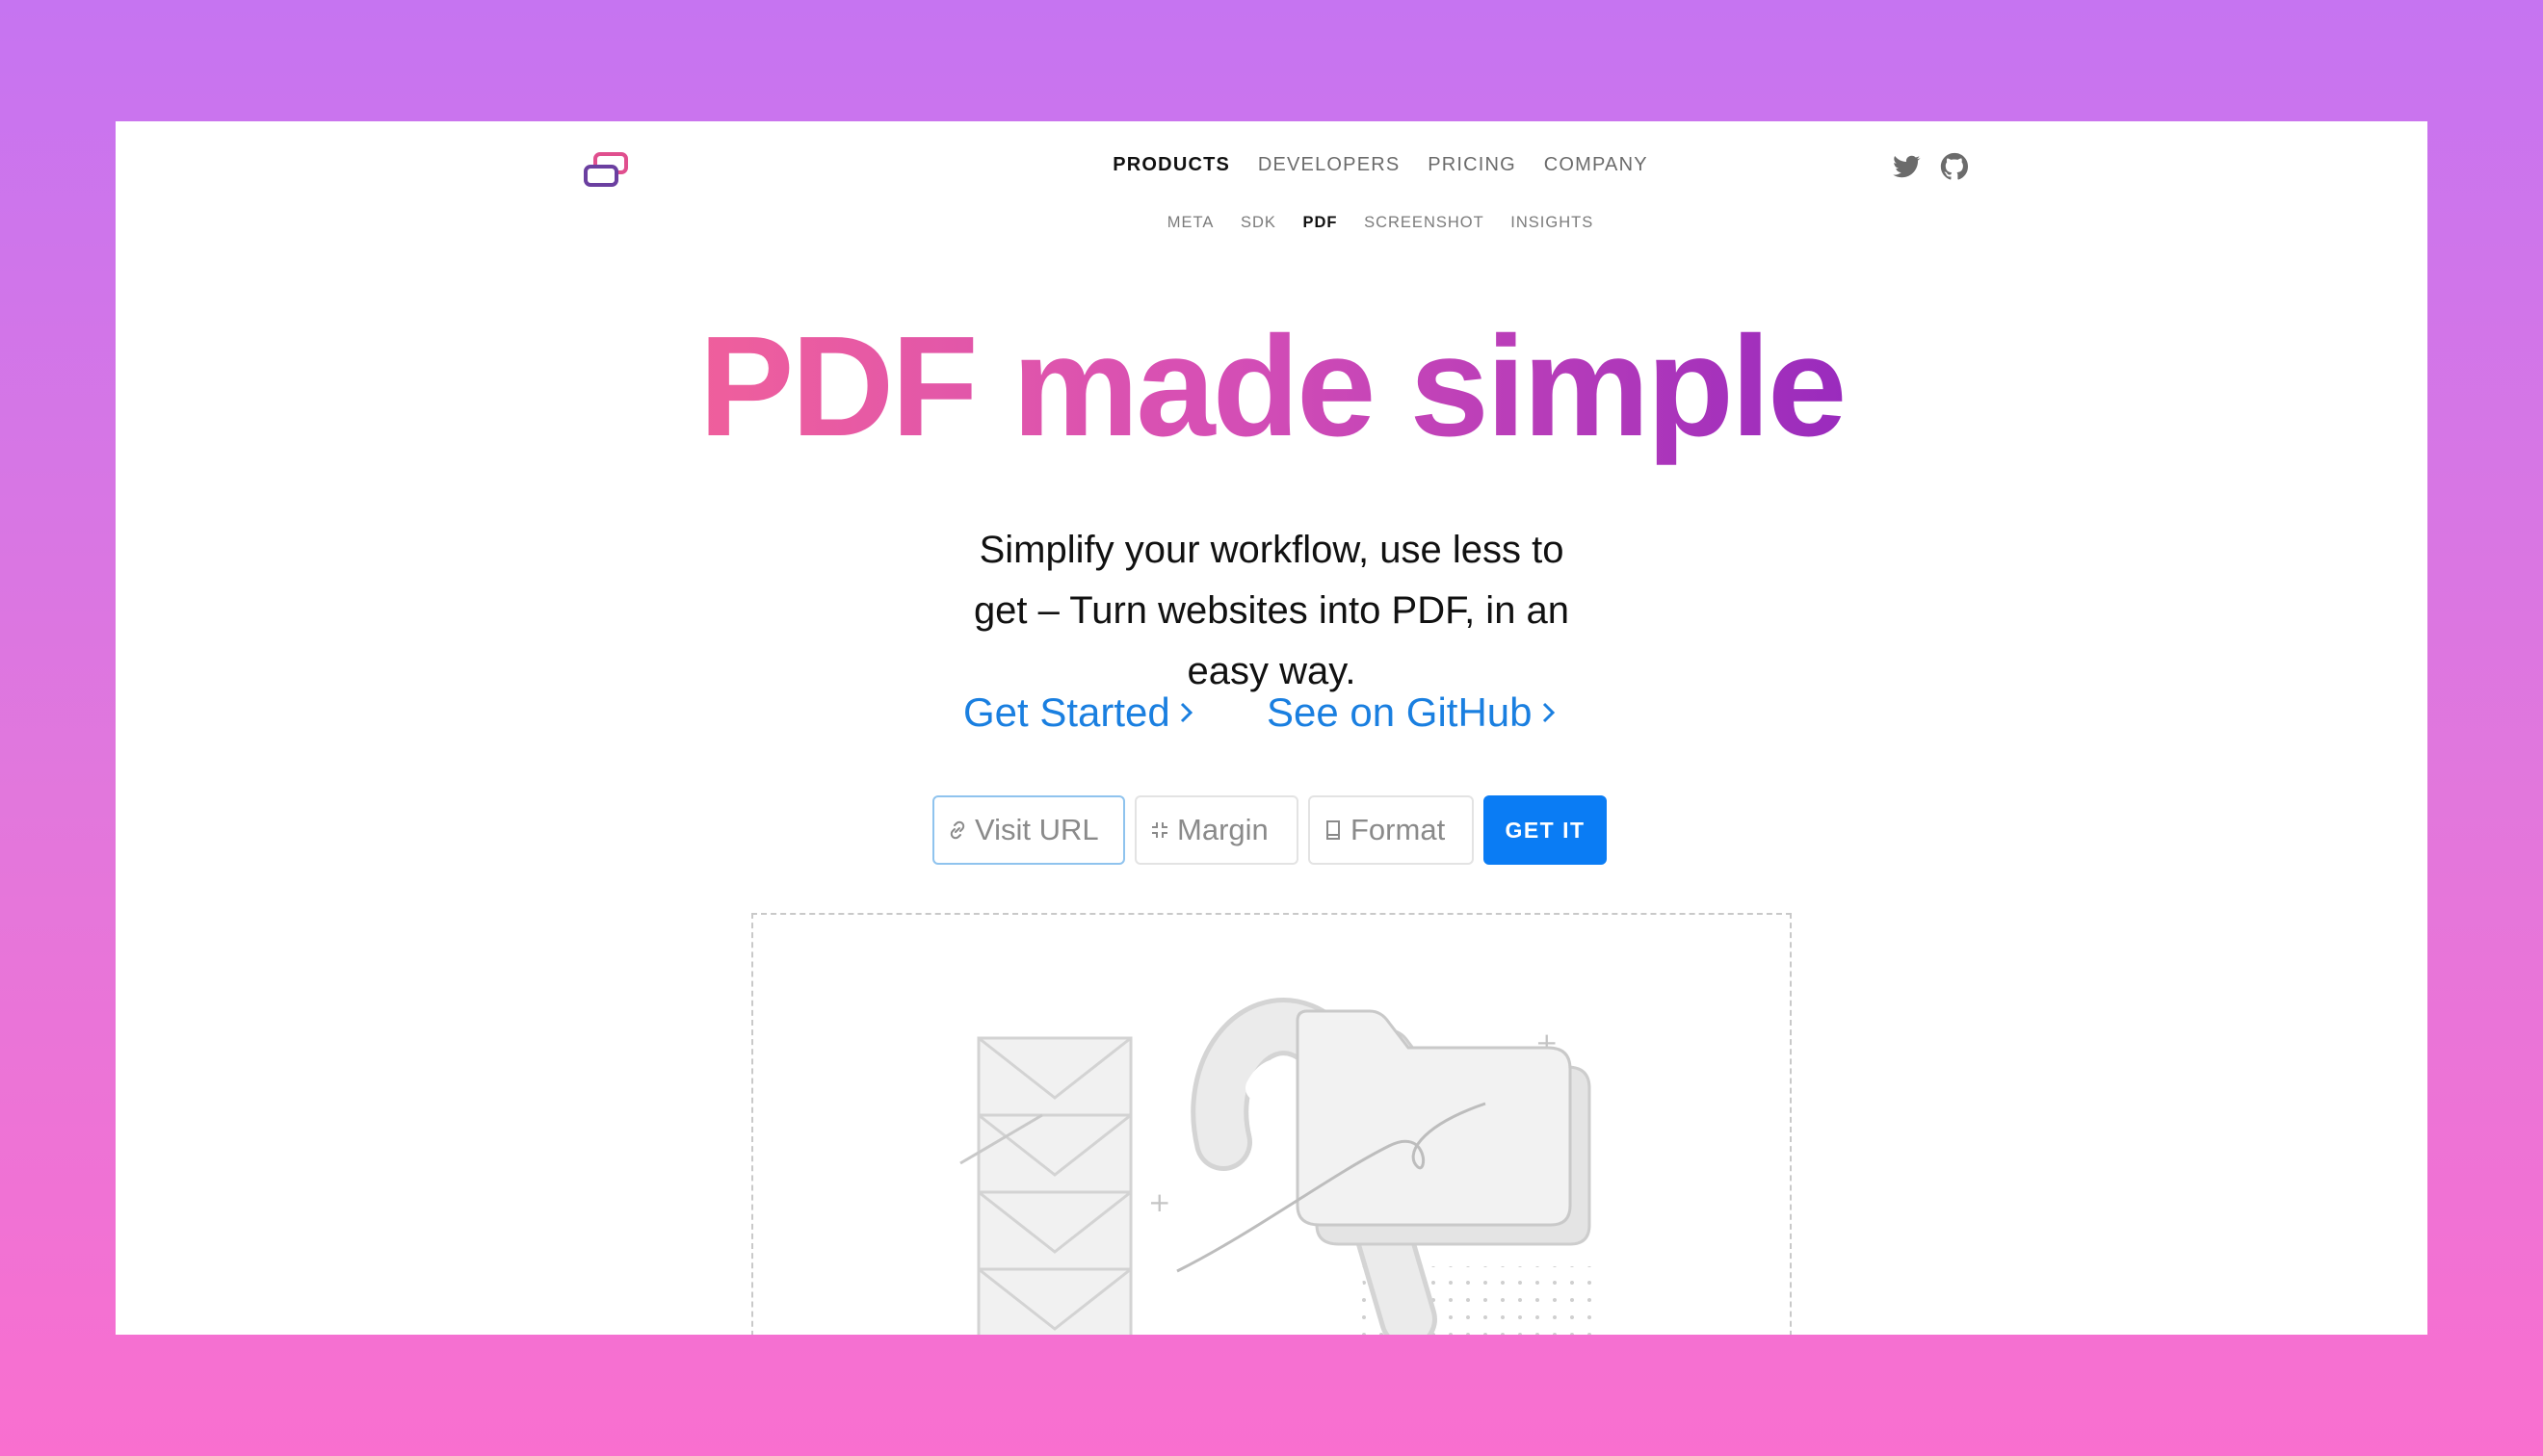 The image size is (2543, 1456). Describe the element at coordinates (1066, 712) in the screenshot. I see `get-started-label: Get Started` at that location.